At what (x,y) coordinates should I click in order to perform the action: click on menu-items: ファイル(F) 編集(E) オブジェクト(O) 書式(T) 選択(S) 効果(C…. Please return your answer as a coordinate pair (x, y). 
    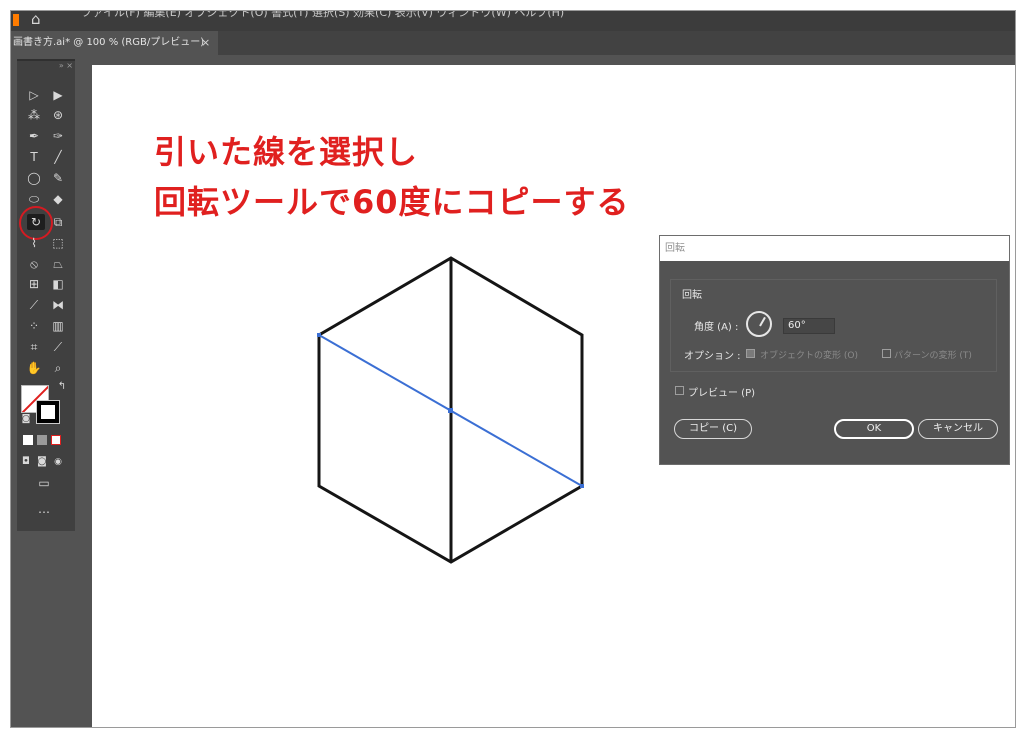
    Looking at the image, I should click on (322, 15).